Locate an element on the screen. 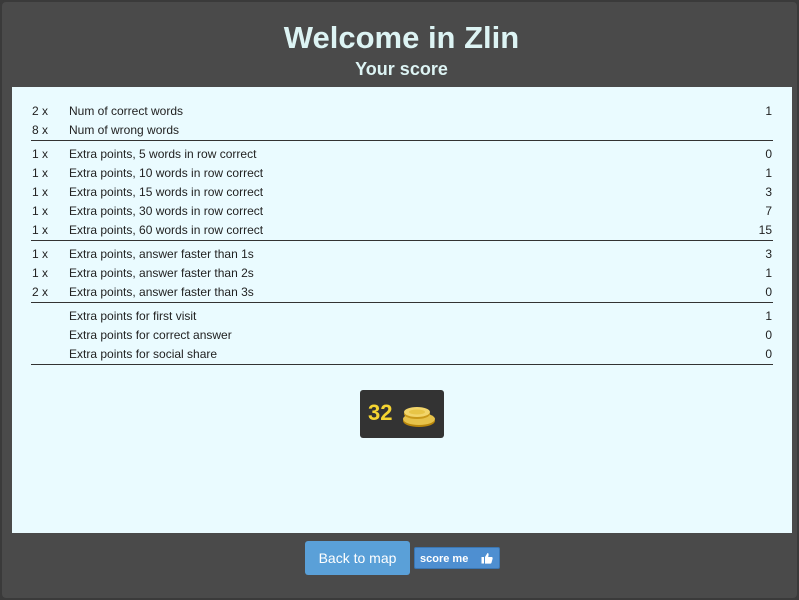 The image size is (799, 600). score-row: 2 x Num of correct words 1 is located at coordinates (402, 111).